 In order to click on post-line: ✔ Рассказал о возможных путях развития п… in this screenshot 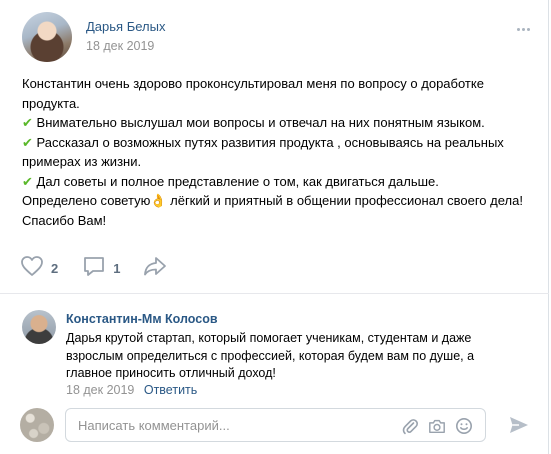, I will do `click(263, 142)`.